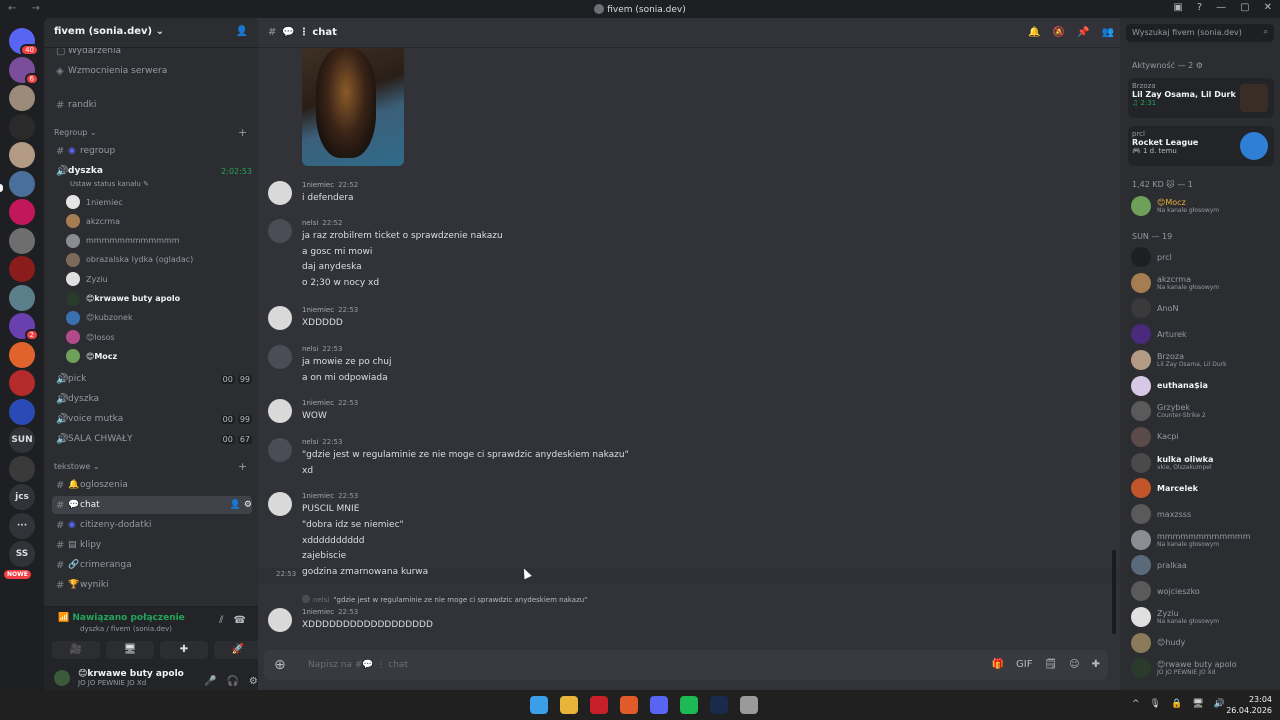 The image size is (1280, 720). I want to click on maximize-button: ▢, so click(1244, 7).